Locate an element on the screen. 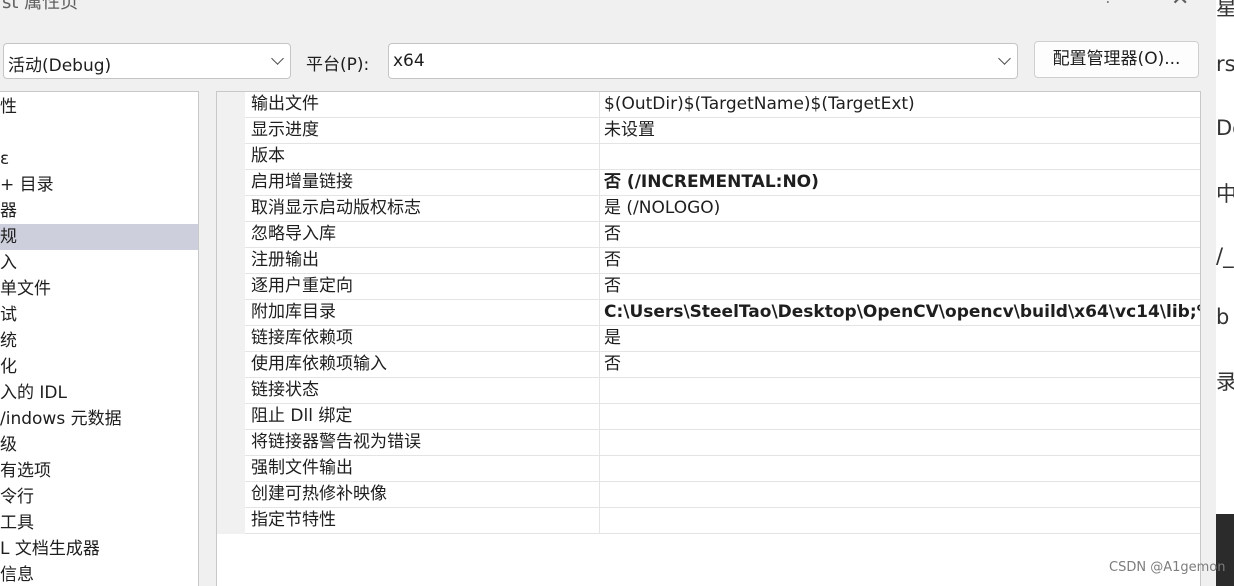  background-text-fragment: 中 is located at coordinates (1225, 194).